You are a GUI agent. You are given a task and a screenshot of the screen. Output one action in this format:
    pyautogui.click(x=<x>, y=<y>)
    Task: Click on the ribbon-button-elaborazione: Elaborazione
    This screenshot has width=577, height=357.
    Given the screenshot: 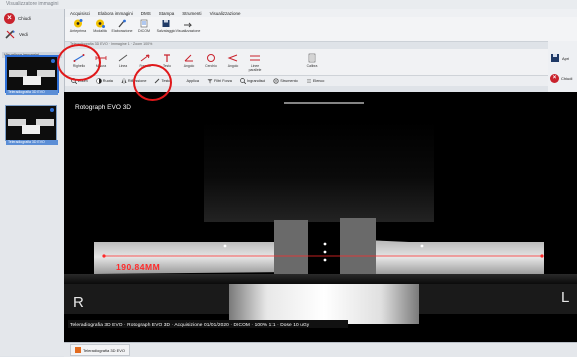 What is the action you would take?
    pyautogui.click(x=122, y=28)
    